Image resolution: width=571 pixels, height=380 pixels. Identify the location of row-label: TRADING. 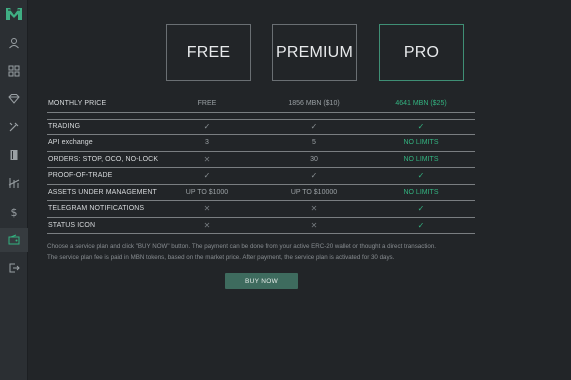
(64, 127).